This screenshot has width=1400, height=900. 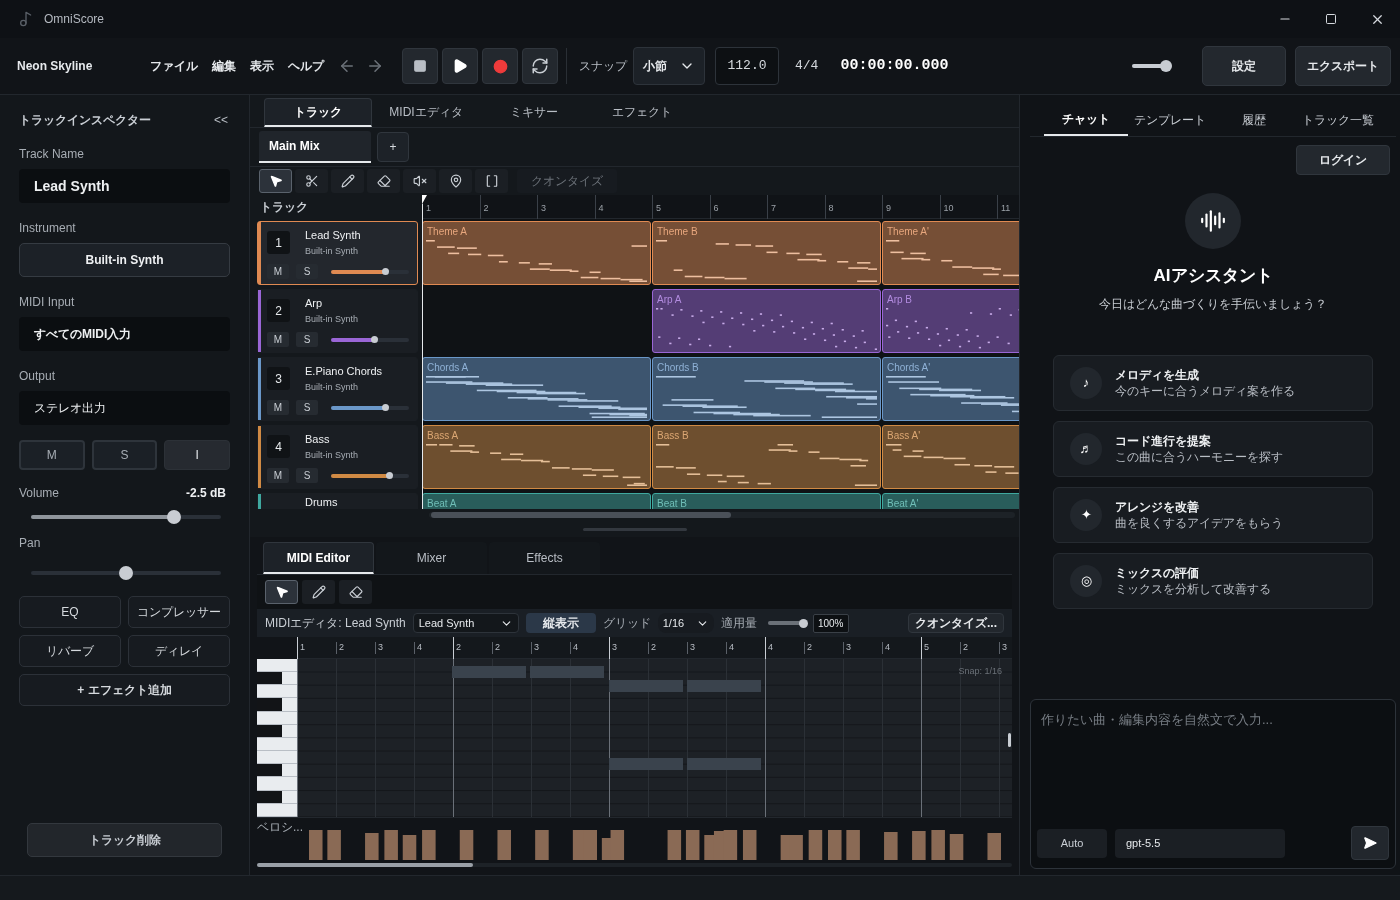 What do you see at coordinates (179, 651) in the screenshot?
I see `effect-button: ディレイ` at bounding box center [179, 651].